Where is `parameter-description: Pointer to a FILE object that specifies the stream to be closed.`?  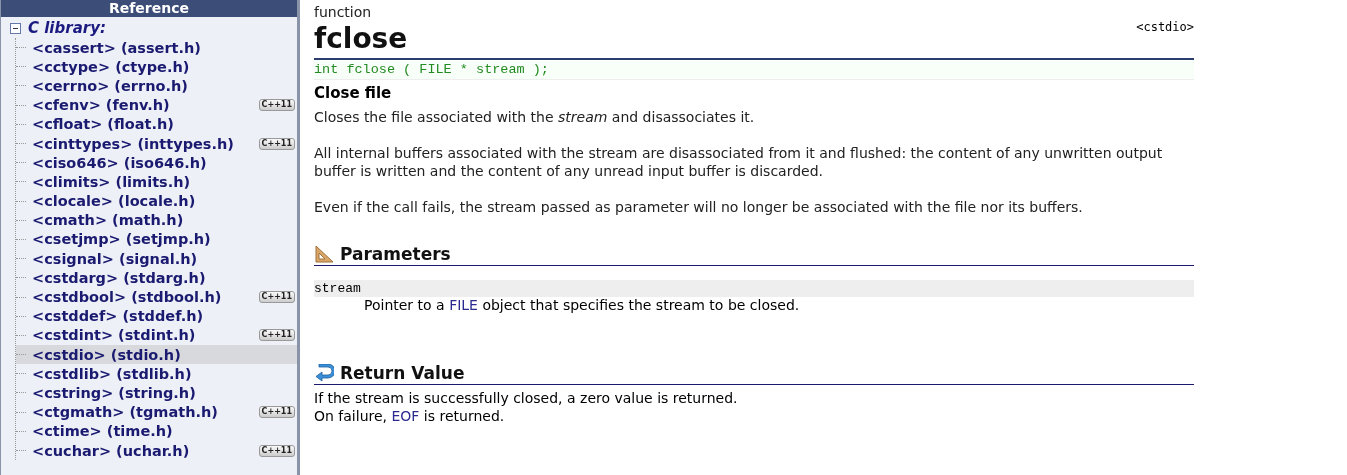
parameter-description: Pointer to a FILE object that specifies the stream to be closed. is located at coordinates (582, 305).